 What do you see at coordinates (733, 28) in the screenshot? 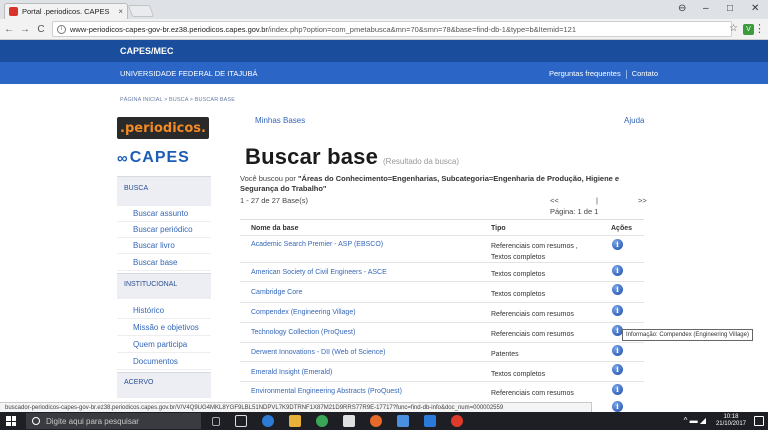
I see `bookmark-star-icon: ☆` at bounding box center [733, 28].